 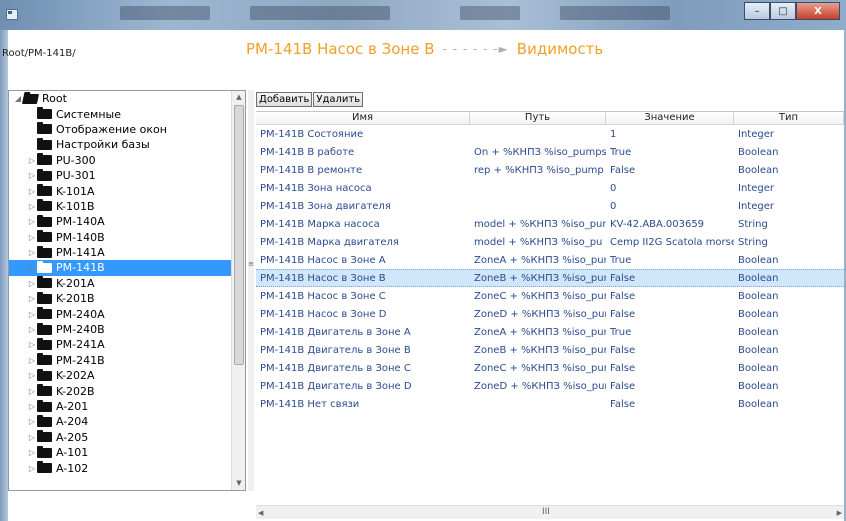 What do you see at coordinates (670, 224) in the screenshot?
I see `table-cell: KV-42.ABA.003659` at bounding box center [670, 224].